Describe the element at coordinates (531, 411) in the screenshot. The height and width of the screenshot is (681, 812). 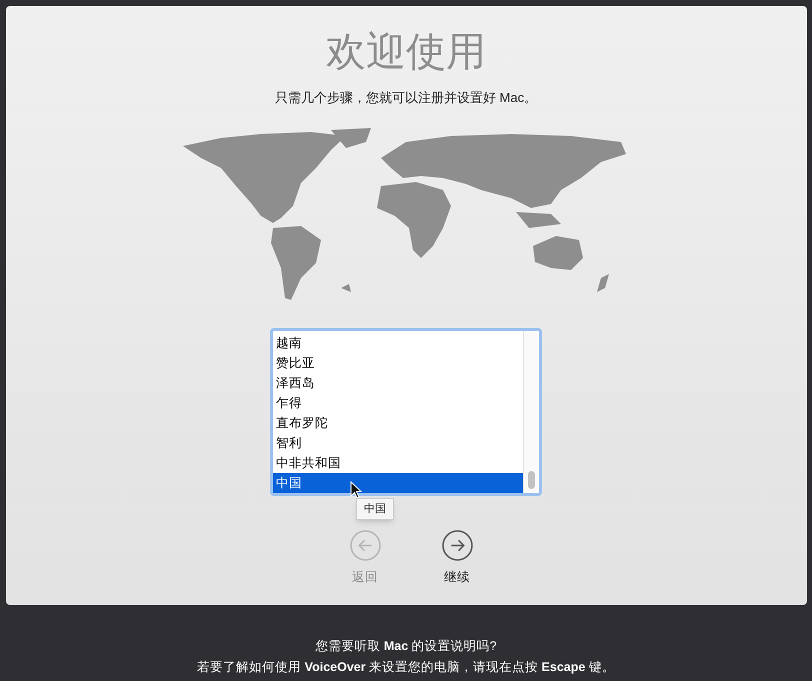
I see `scrollbar` at that location.